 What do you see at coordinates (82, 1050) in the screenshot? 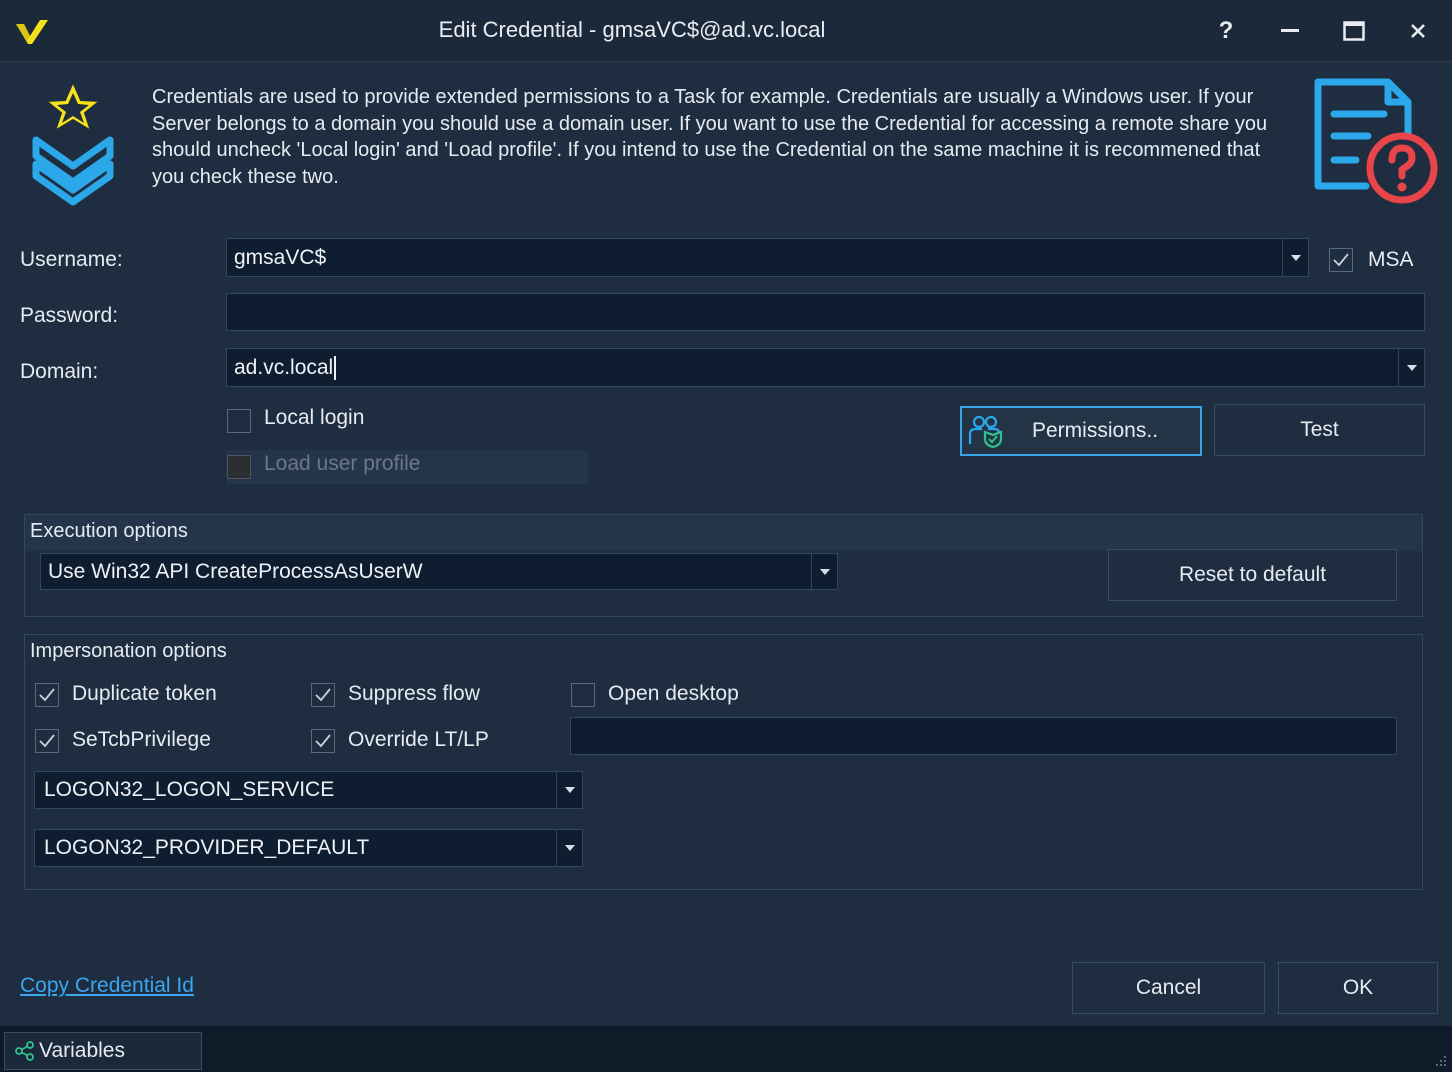
I see `variables-label: Variables` at bounding box center [82, 1050].